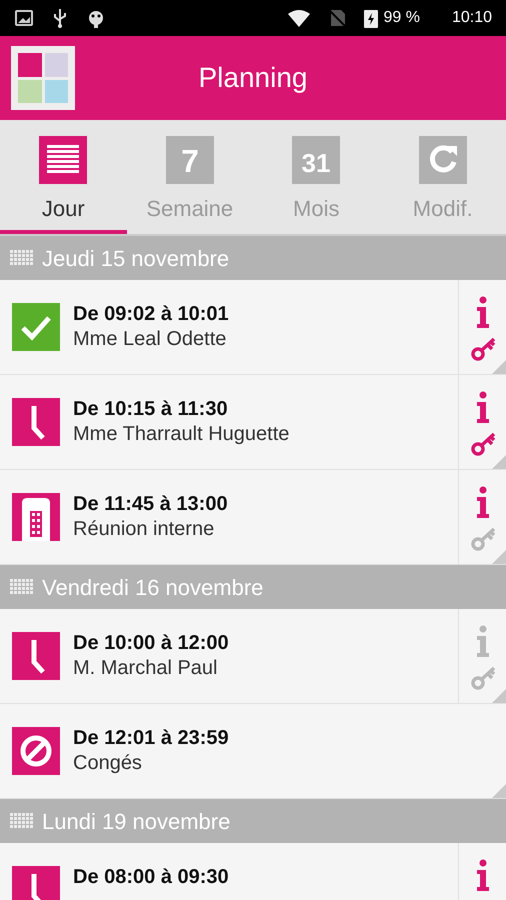 This screenshot has width=506, height=900. What do you see at coordinates (371, 18) in the screenshot?
I see `battery-icon` at bounding box center [371, 18].